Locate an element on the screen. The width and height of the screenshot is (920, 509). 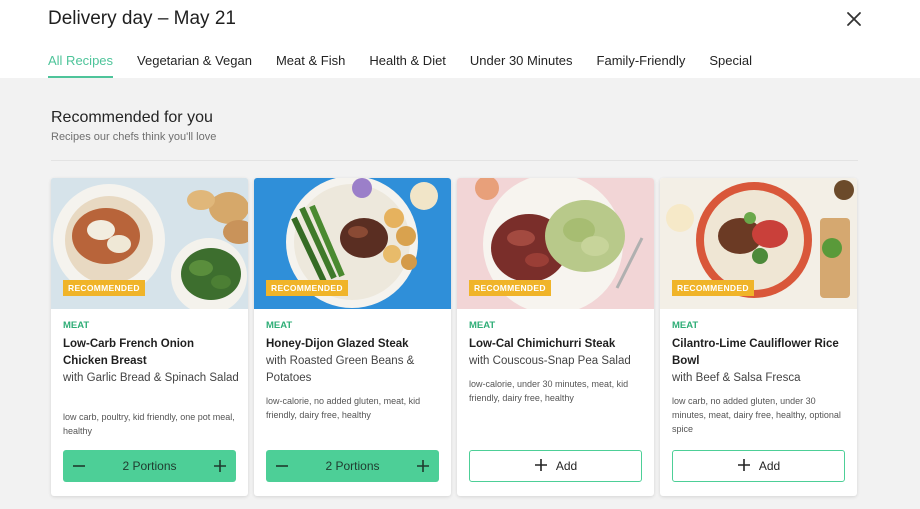
tab-under-30-minutes: Under 30 Minutes is located at coordinates (521, 65).